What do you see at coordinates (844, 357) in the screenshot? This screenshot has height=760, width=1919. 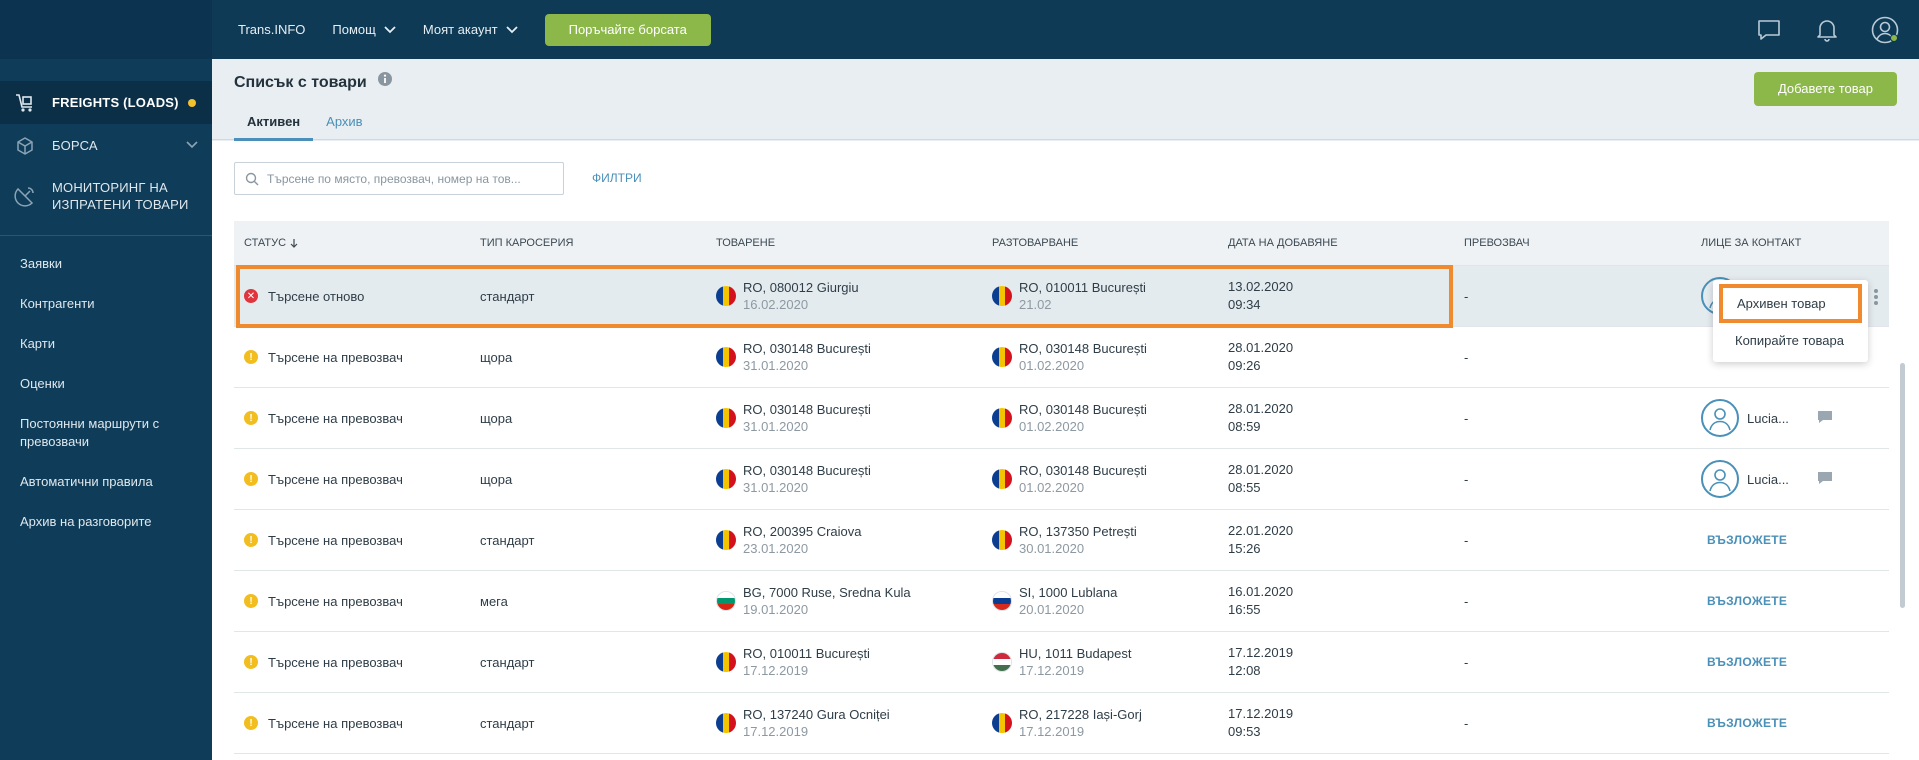 I see `loading-cell: RO, 030148 București 31.01.2020` at bounding box center [844, 357].